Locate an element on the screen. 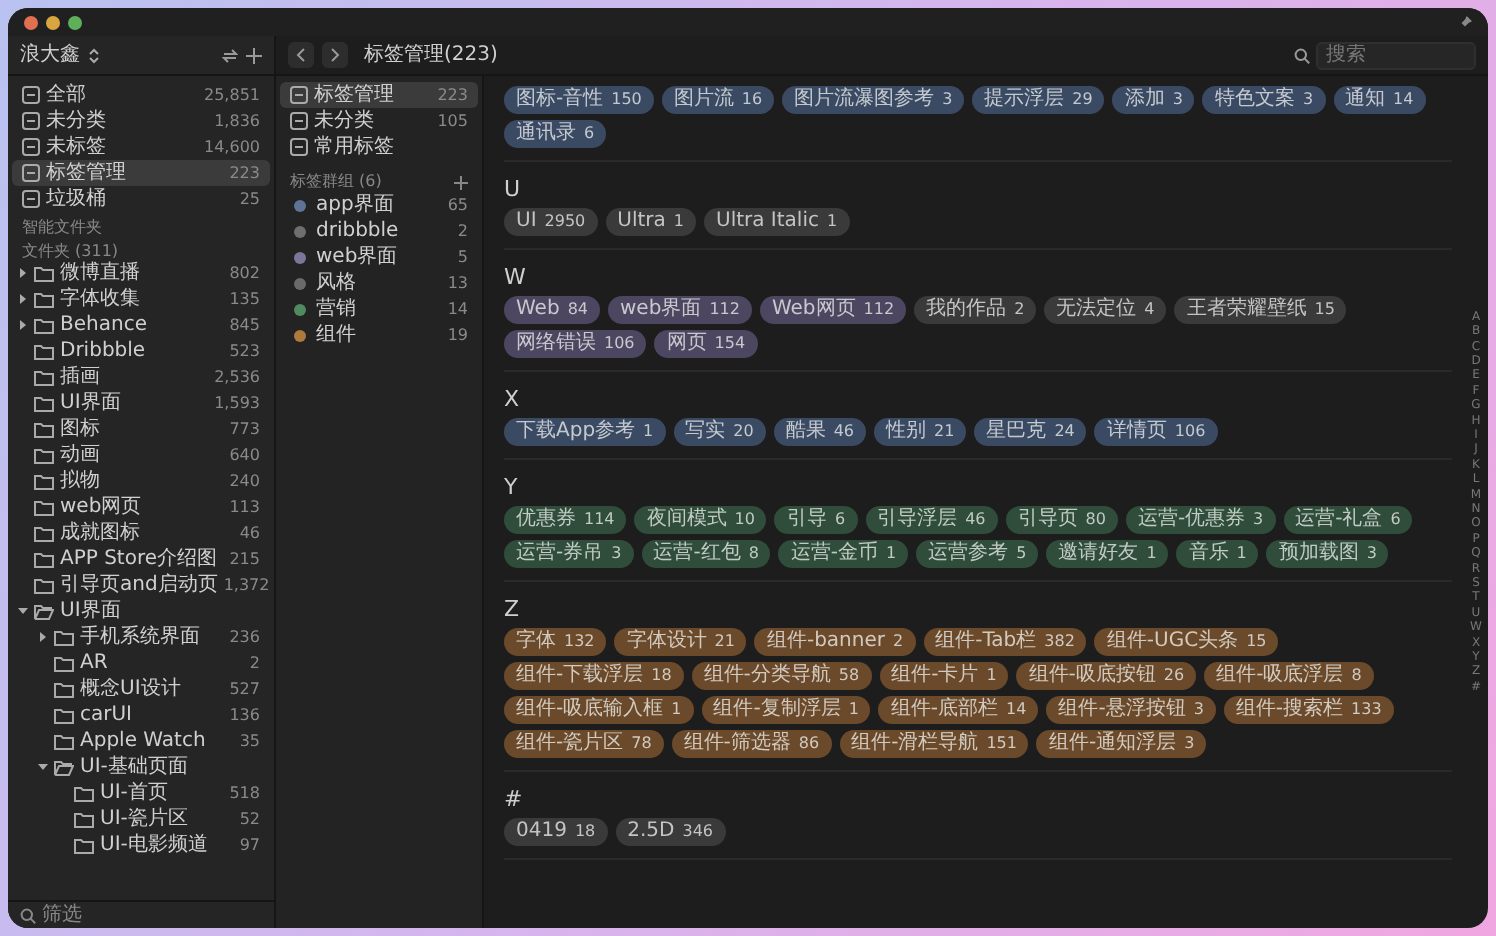 The height and width of the screenshot is (936, 1496). folder-item: 字体收集 135 is located at coordinates (141, 299).